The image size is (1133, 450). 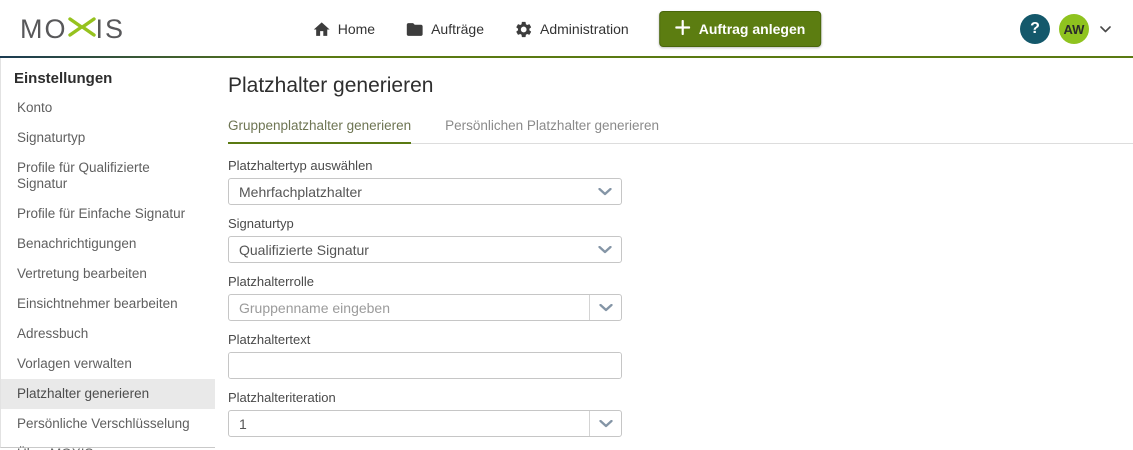 What do you see at coordinates (425, 191) in the screenshot?
I see `platzhaltertyp-select: Mehrfachplatzhalter` at bounding box center [425, 191].